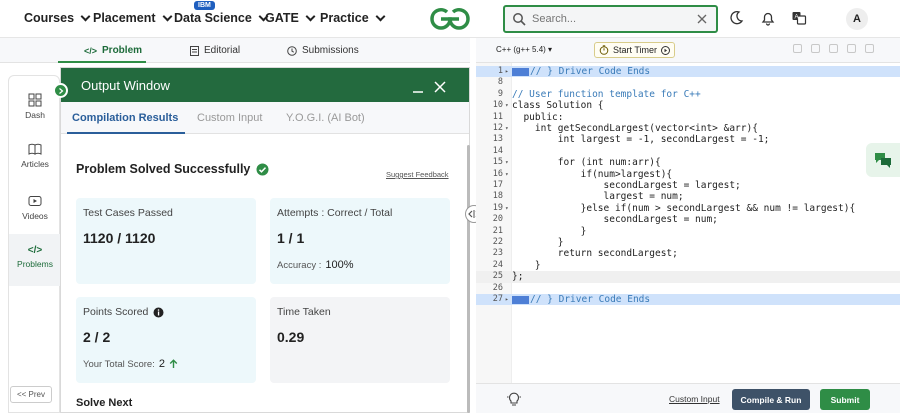  I want to click on expand-sidebar-button, so click(60, 90).